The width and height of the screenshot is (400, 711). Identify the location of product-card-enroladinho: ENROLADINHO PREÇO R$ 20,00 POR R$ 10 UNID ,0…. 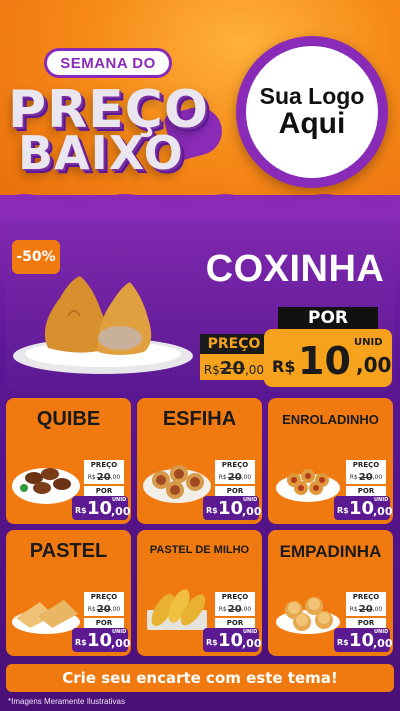
(330, 461).